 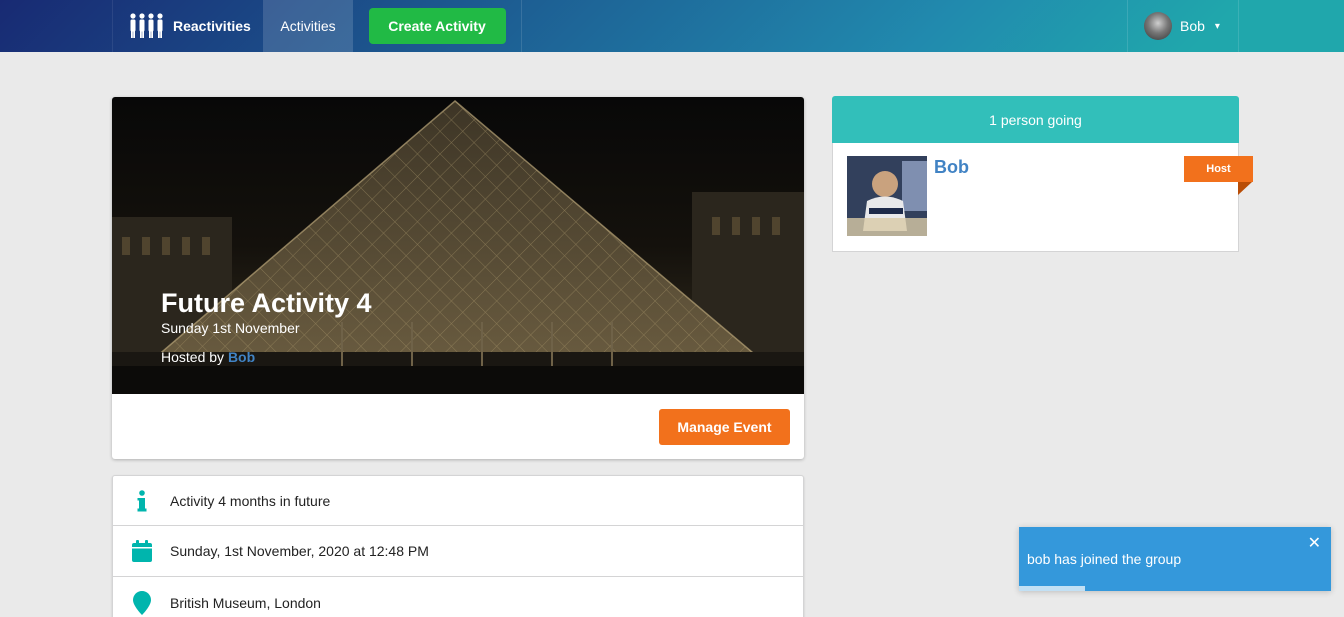 I want to click on host-badge: Host, so click(x=1218, y=169).